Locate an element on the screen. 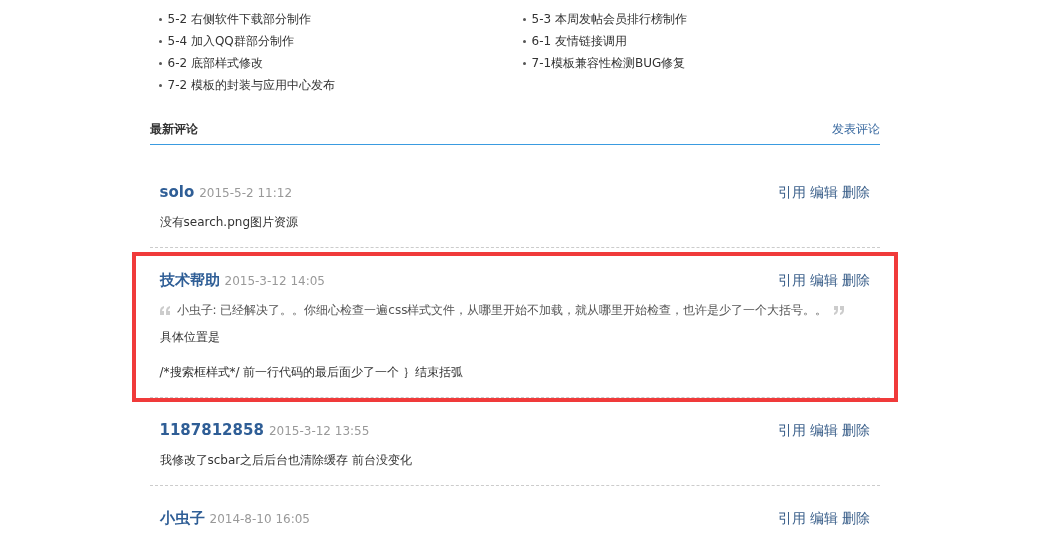  lesson-link: 5-4 加入QQ群部分制作 is located at coordinates (230, 41).